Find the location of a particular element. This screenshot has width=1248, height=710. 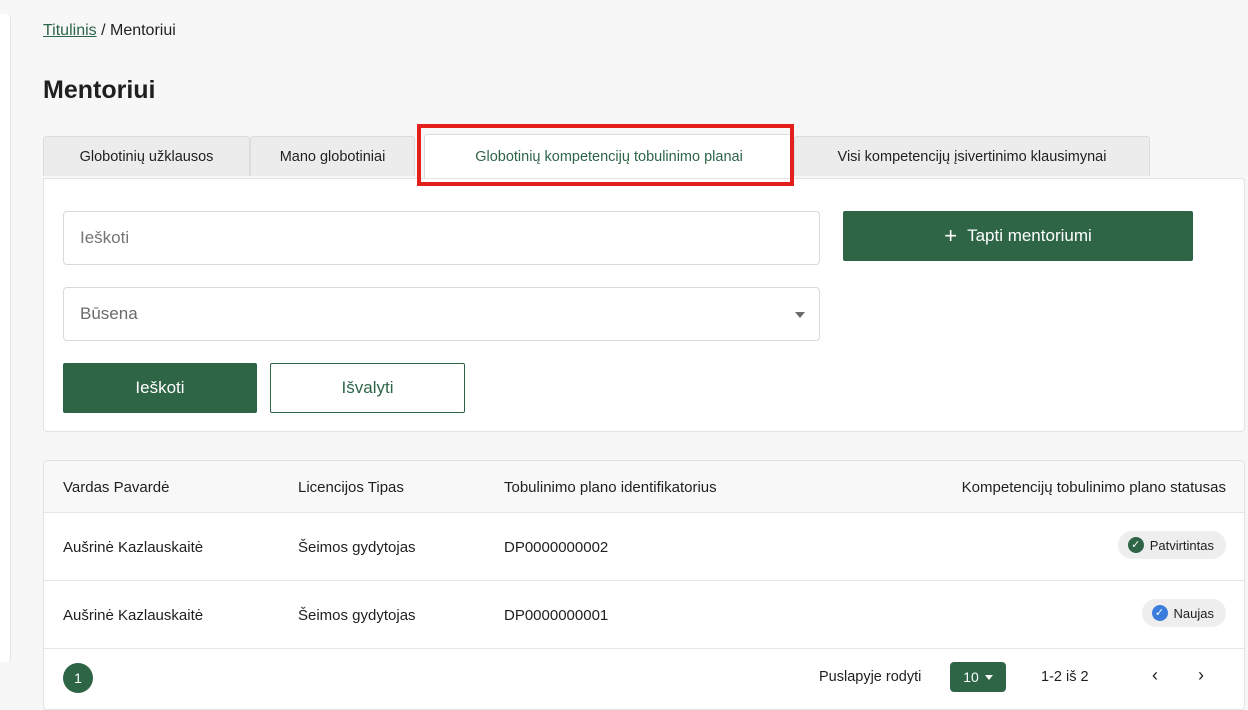

status-badge: ✓ Naujas is located at coordinates (1183, 613).